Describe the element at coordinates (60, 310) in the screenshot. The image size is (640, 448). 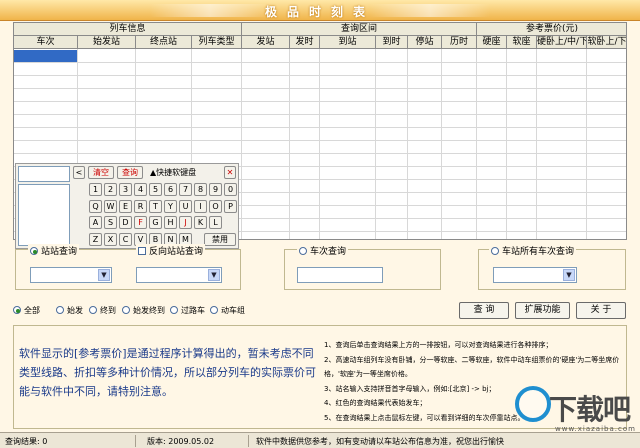
I see `filter-origin-radio` at that location.